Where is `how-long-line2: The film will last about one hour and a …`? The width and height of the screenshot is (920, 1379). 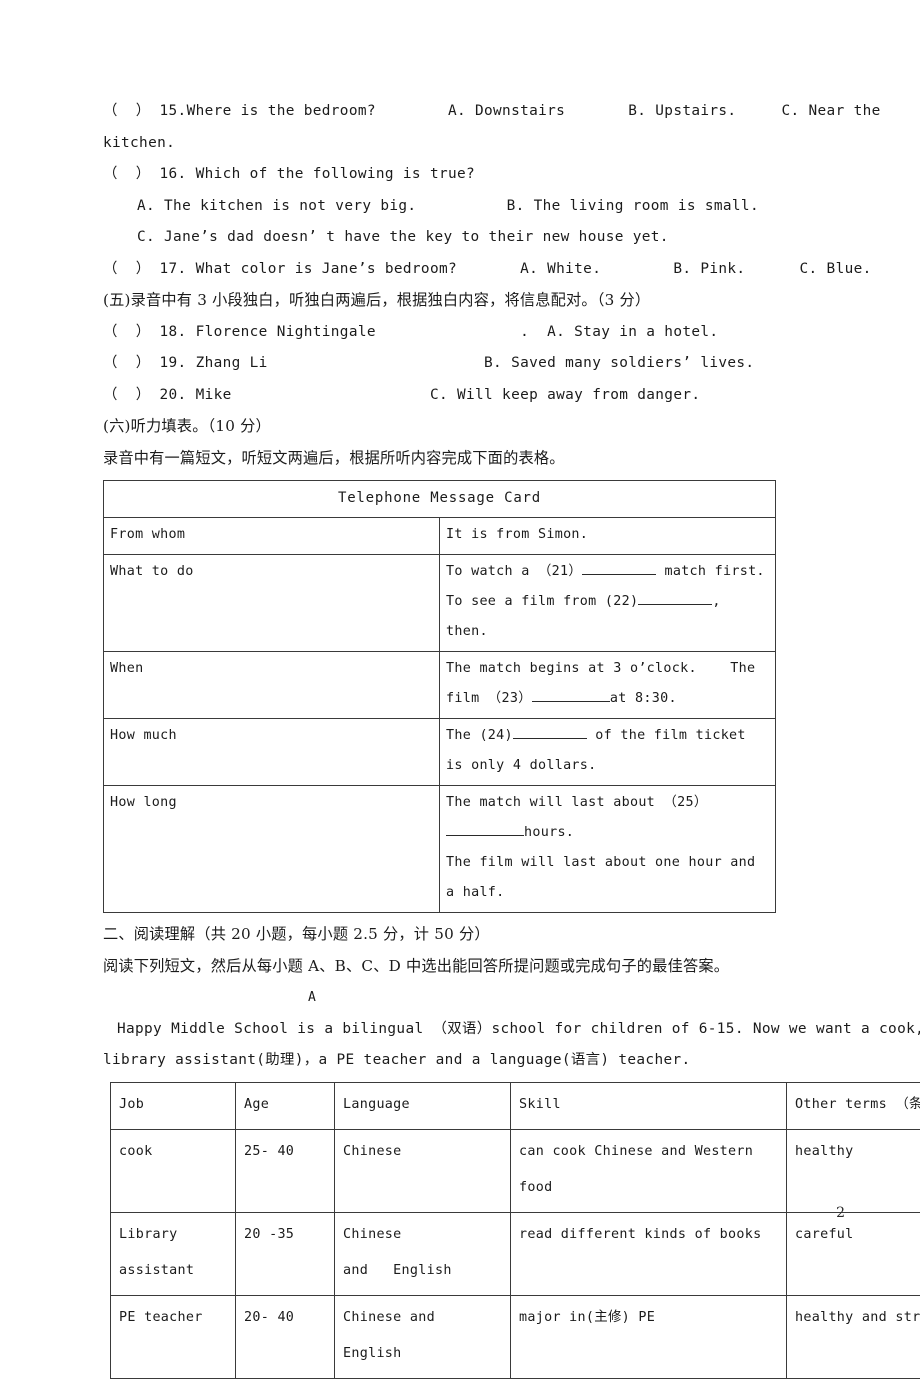
how-long-line2: The film will last about one hour and a … is located at coordinates (605, 877).